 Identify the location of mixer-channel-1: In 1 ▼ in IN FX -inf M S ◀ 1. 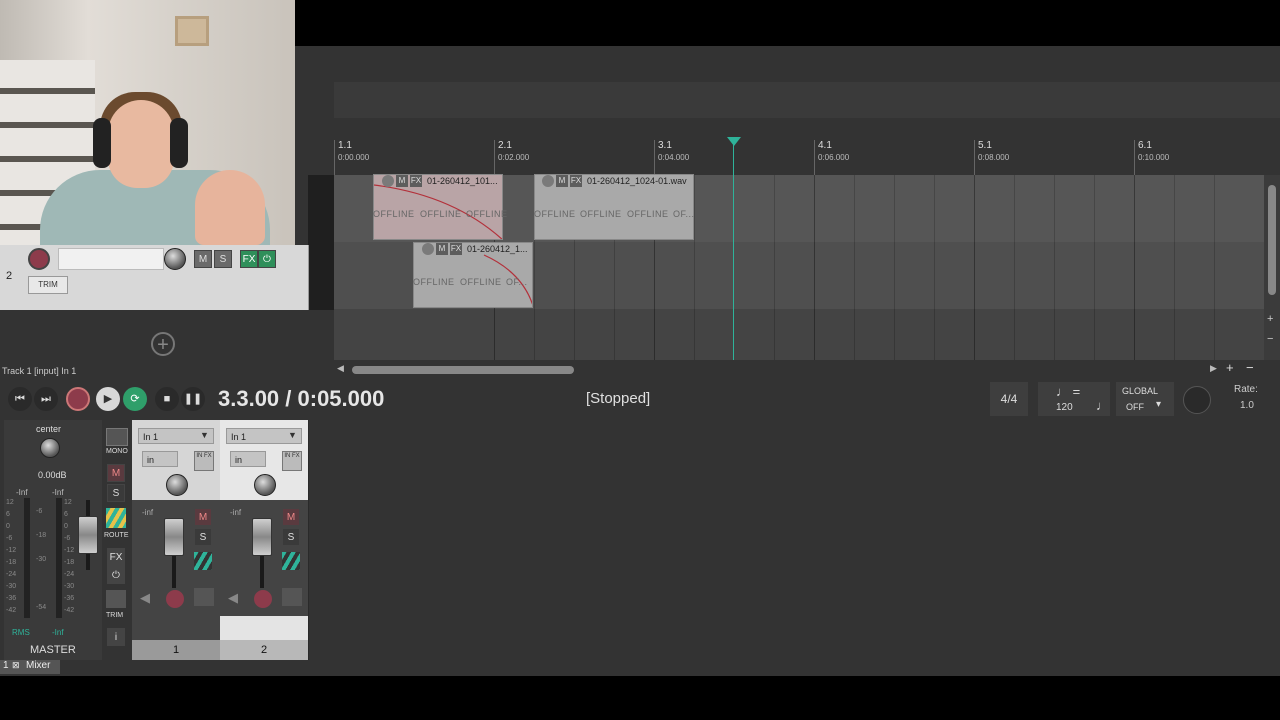
(176, 540).